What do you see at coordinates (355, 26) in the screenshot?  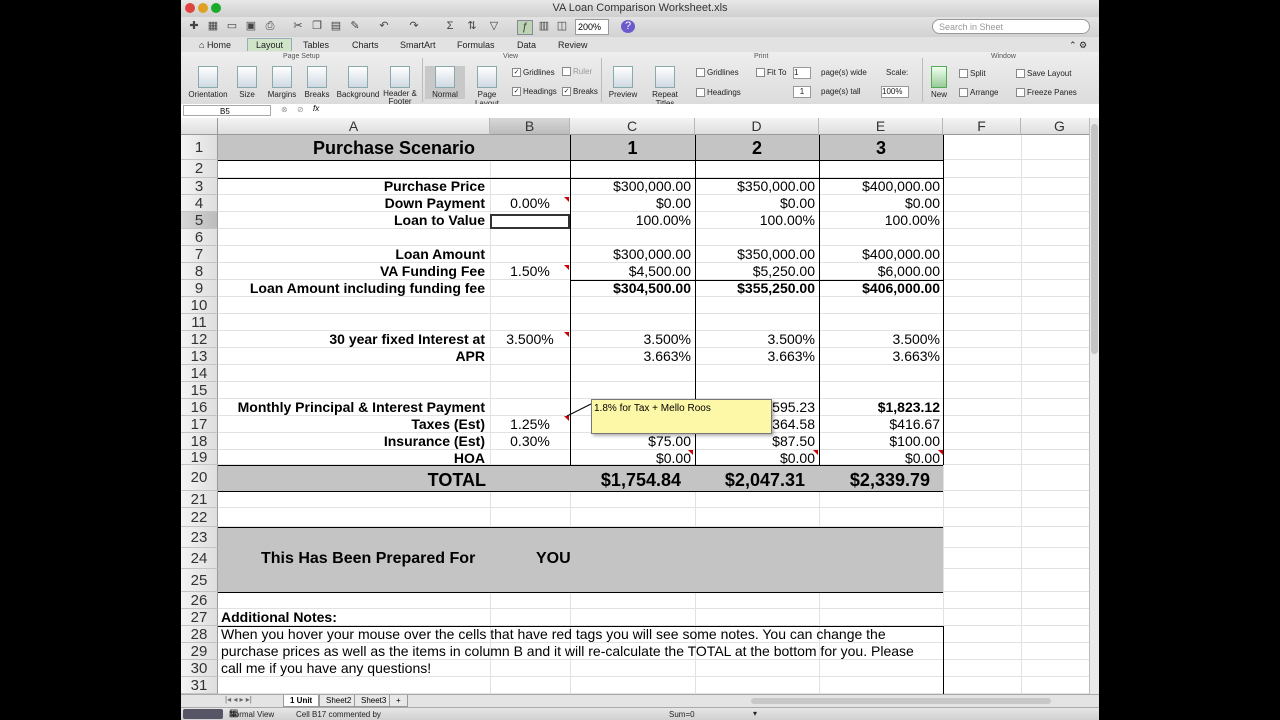 I see `format-painter-icon: ✎` at bounding box center [355, 26].